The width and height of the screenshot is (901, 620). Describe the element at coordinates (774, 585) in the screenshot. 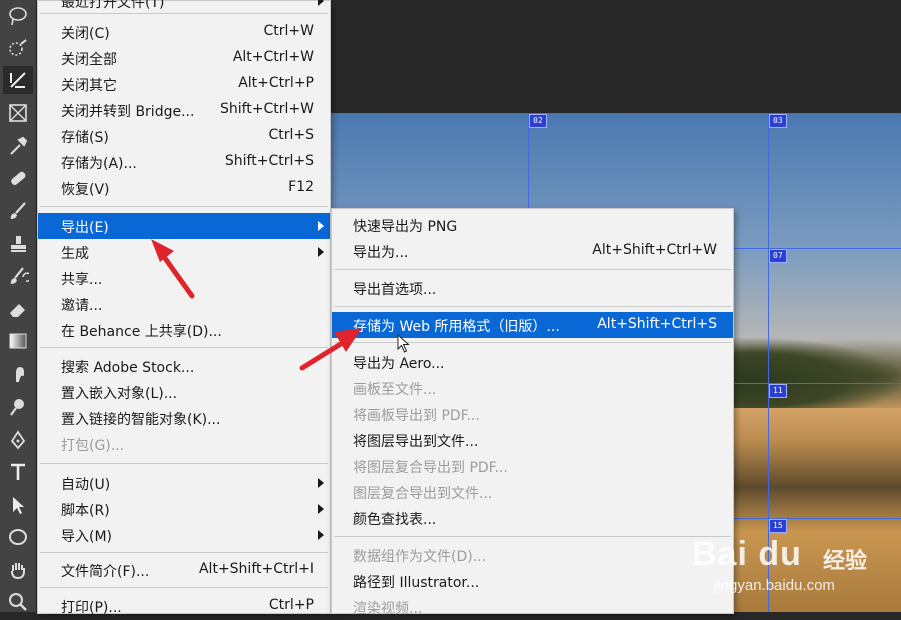

I see `watermark-url: jingyan.baidu.com` at that location.